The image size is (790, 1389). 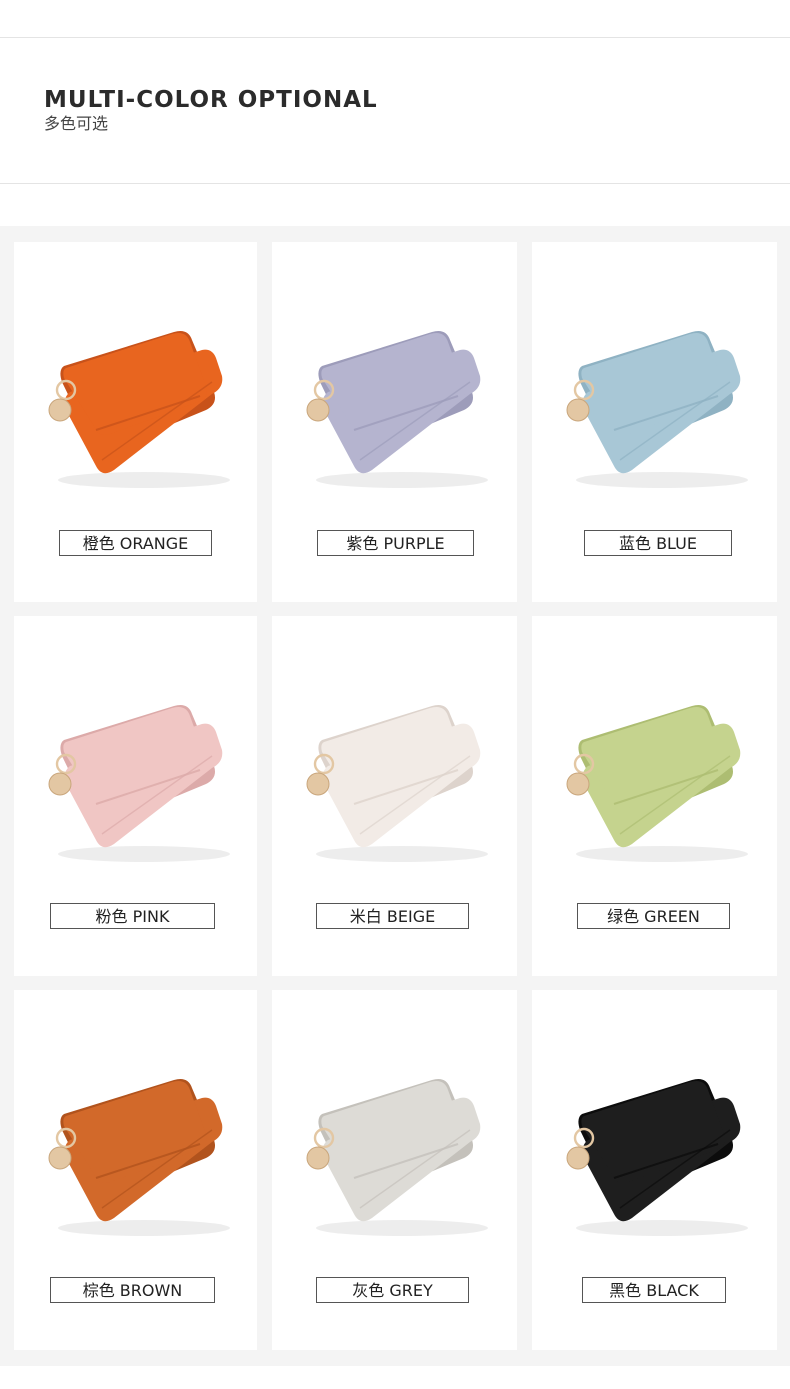 I want to click on color-label: 橙色 ORANGE, so click(x=135, y=543).